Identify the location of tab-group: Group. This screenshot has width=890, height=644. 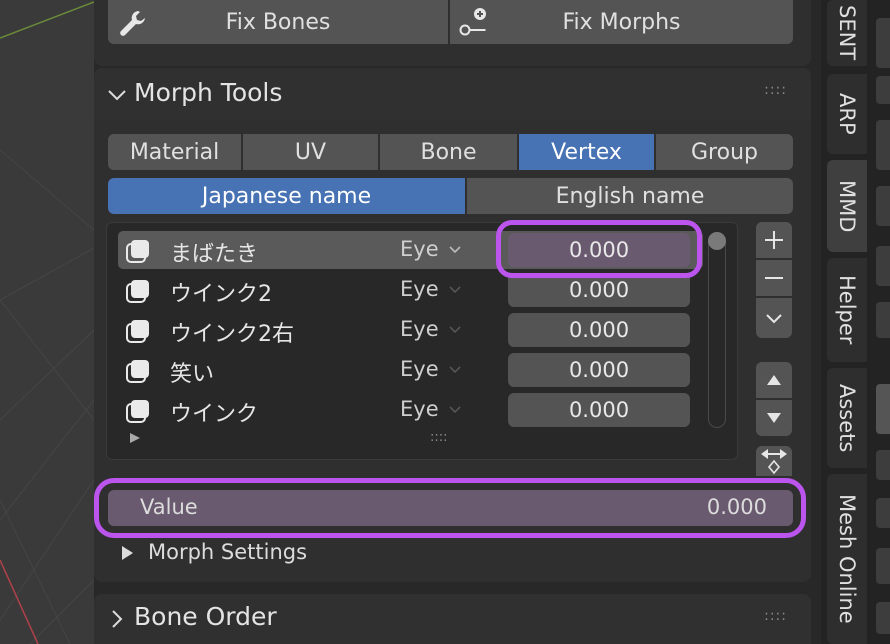
(724, 152).